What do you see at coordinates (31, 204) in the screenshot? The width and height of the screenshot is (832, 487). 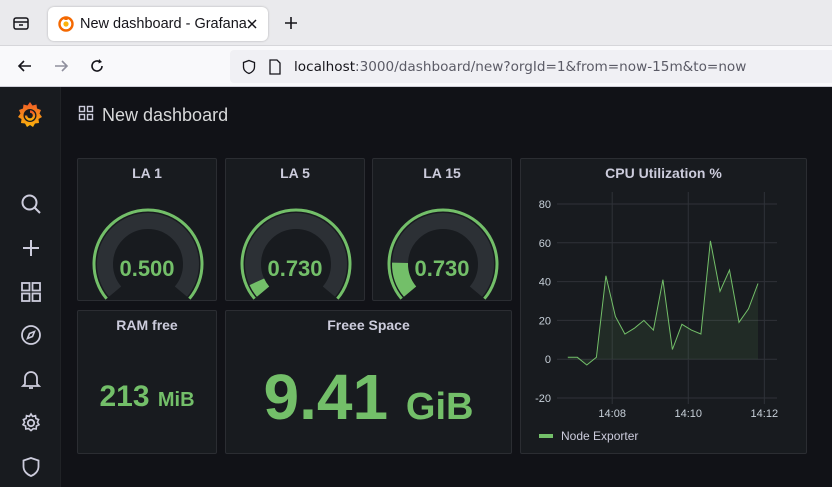 I see `search-icon` at bounding box center [31, 204].